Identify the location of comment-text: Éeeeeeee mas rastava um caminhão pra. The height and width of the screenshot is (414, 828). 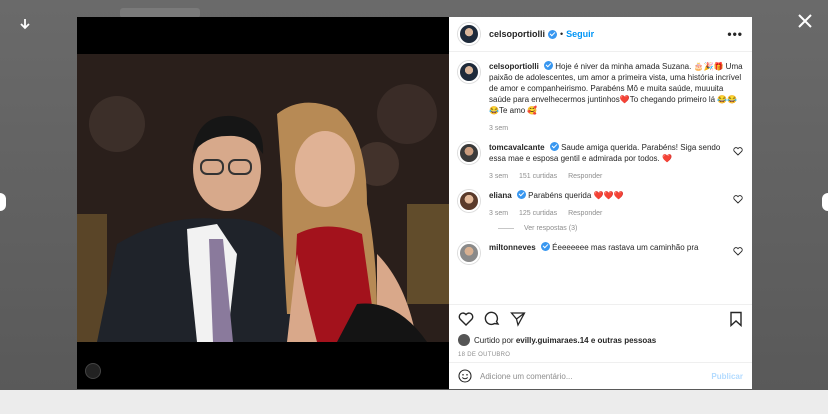
(625, 247).